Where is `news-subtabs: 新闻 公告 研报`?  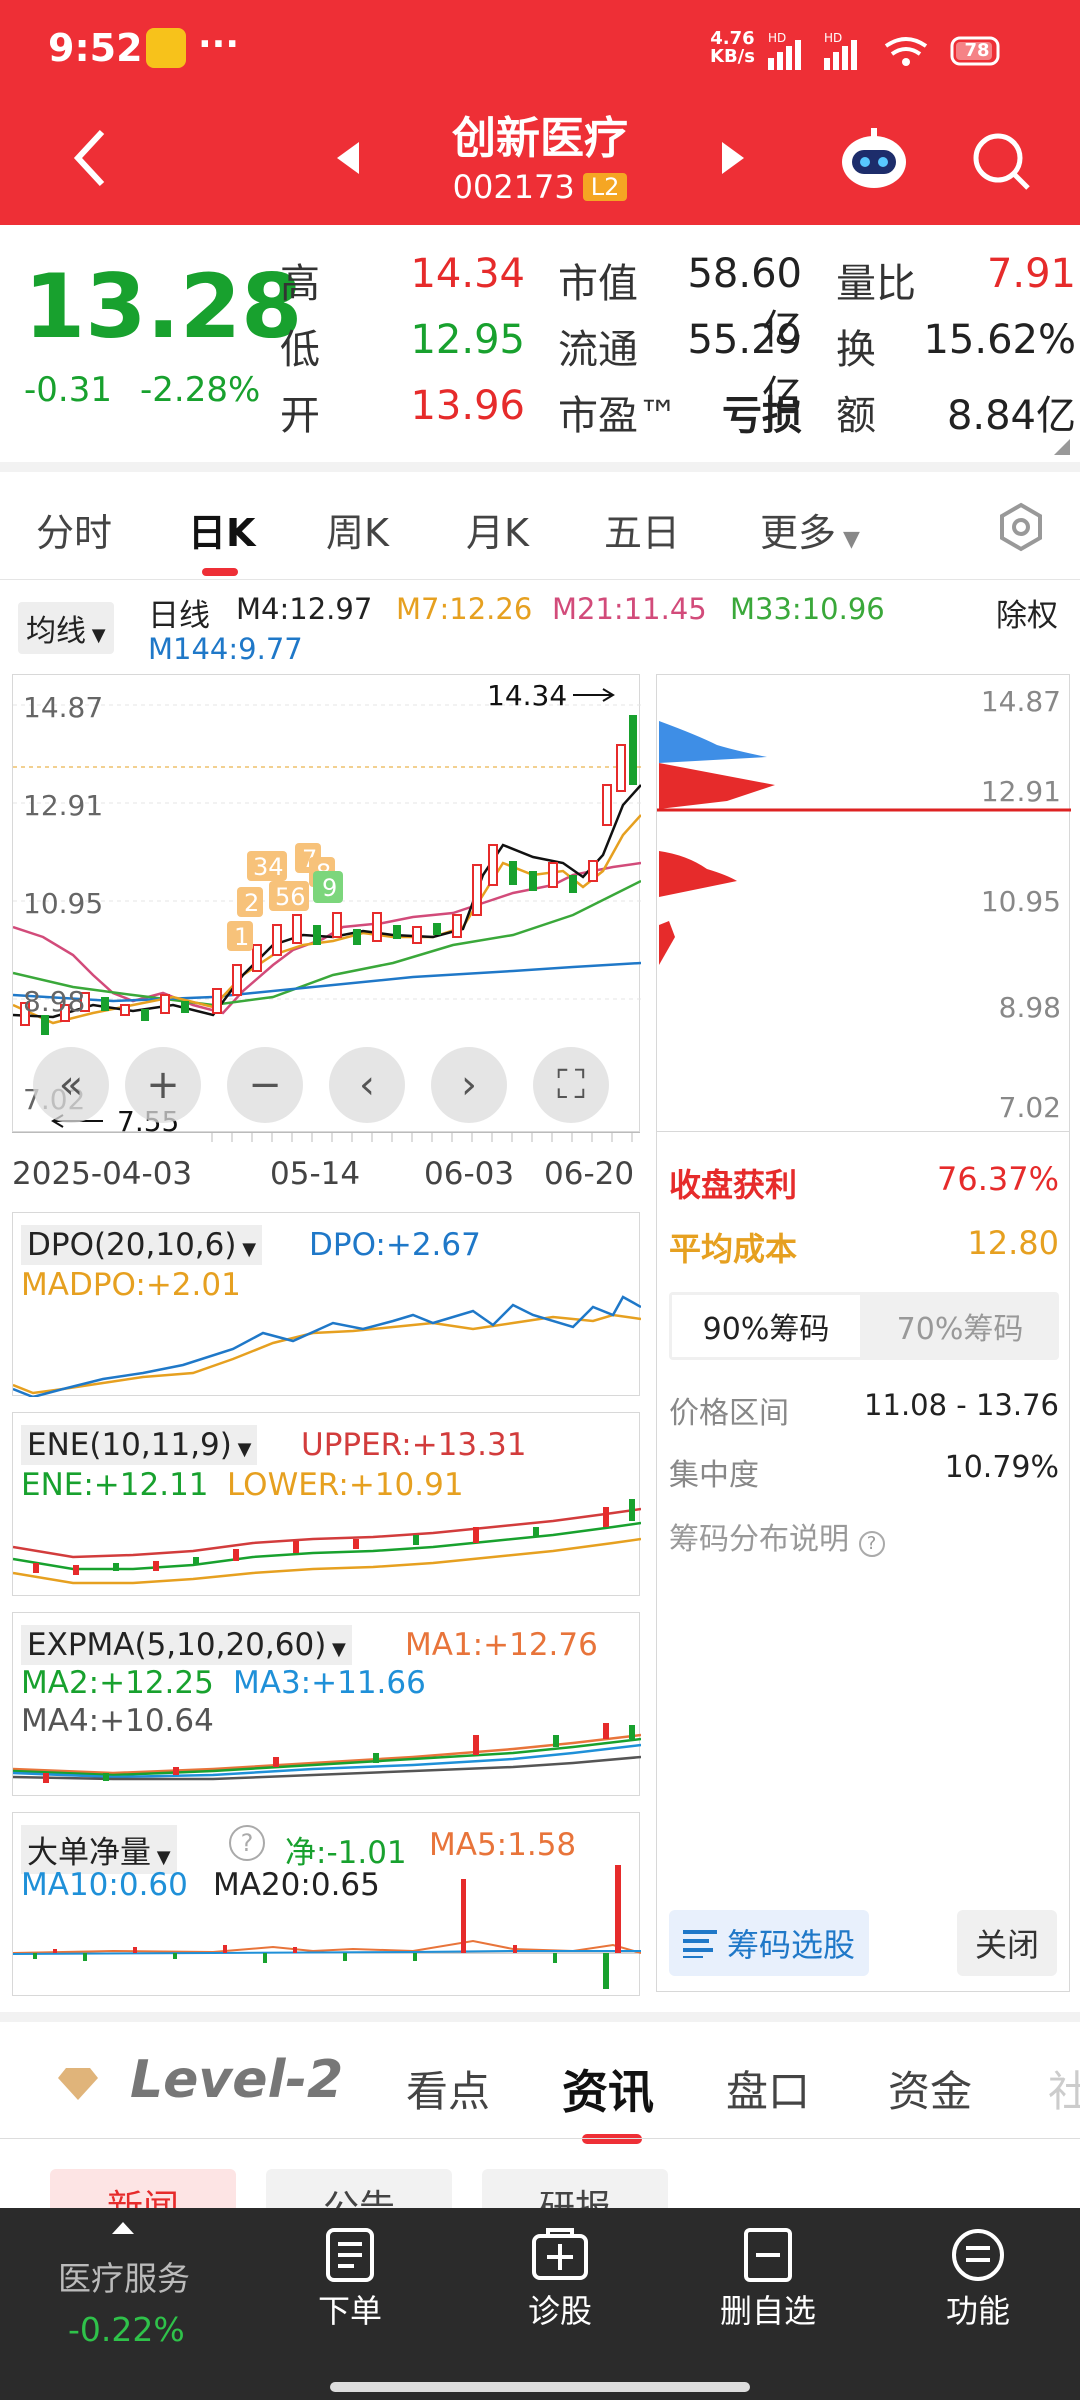 news-subtabs: 新闻 公告 研报 is located at coordinates (540, 2174).